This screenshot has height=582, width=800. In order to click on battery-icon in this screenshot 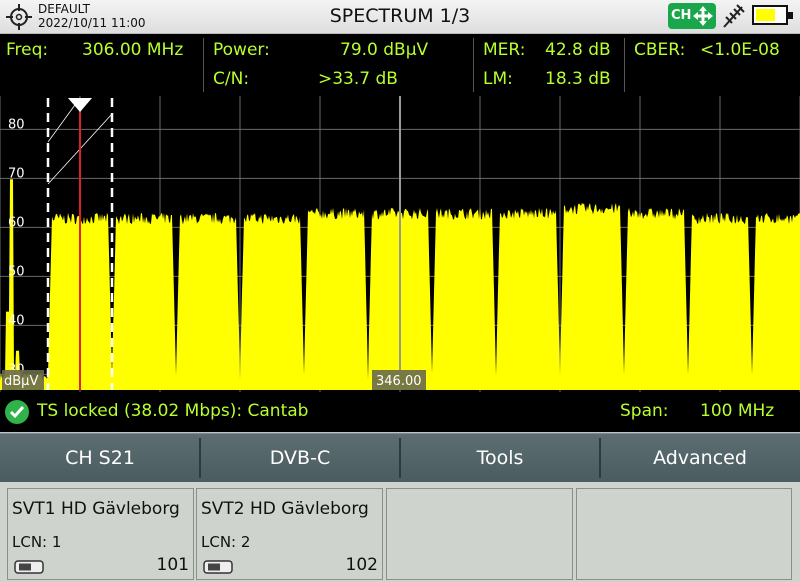, I will do `click(772, 15)`.